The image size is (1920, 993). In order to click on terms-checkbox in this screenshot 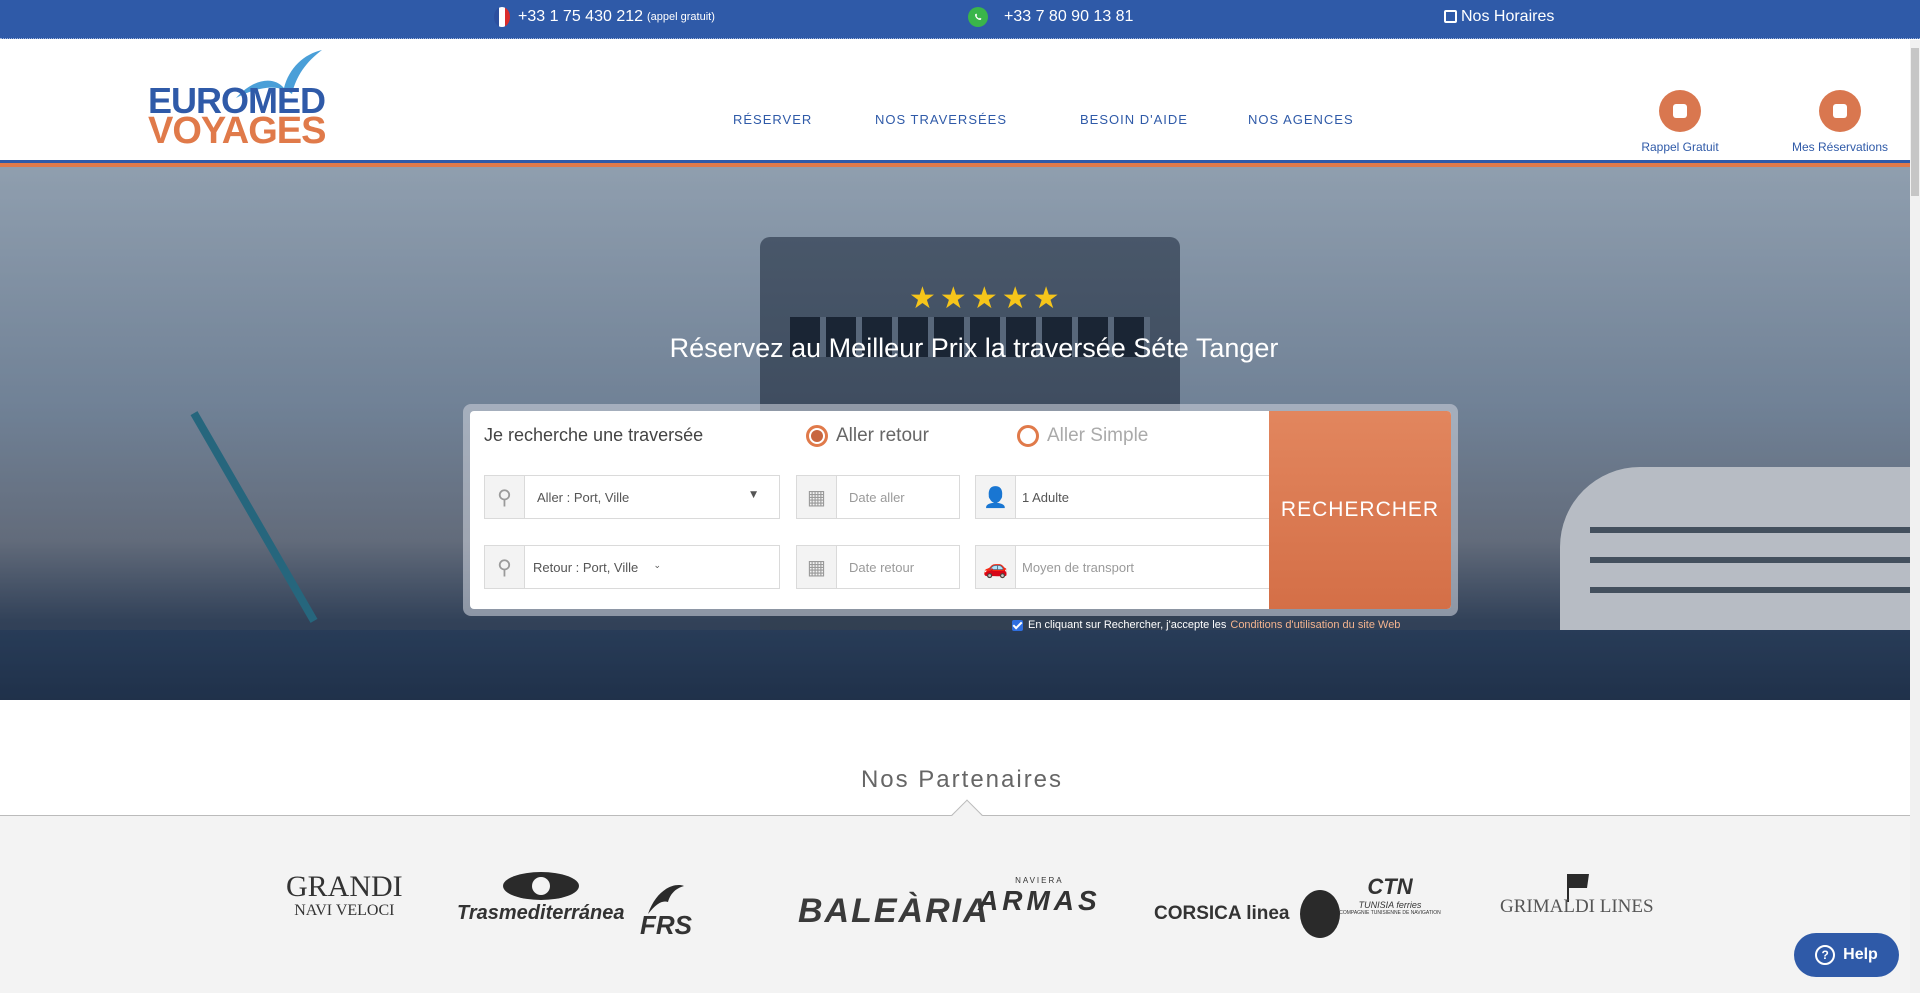, I will do `click(1017, 625)`.